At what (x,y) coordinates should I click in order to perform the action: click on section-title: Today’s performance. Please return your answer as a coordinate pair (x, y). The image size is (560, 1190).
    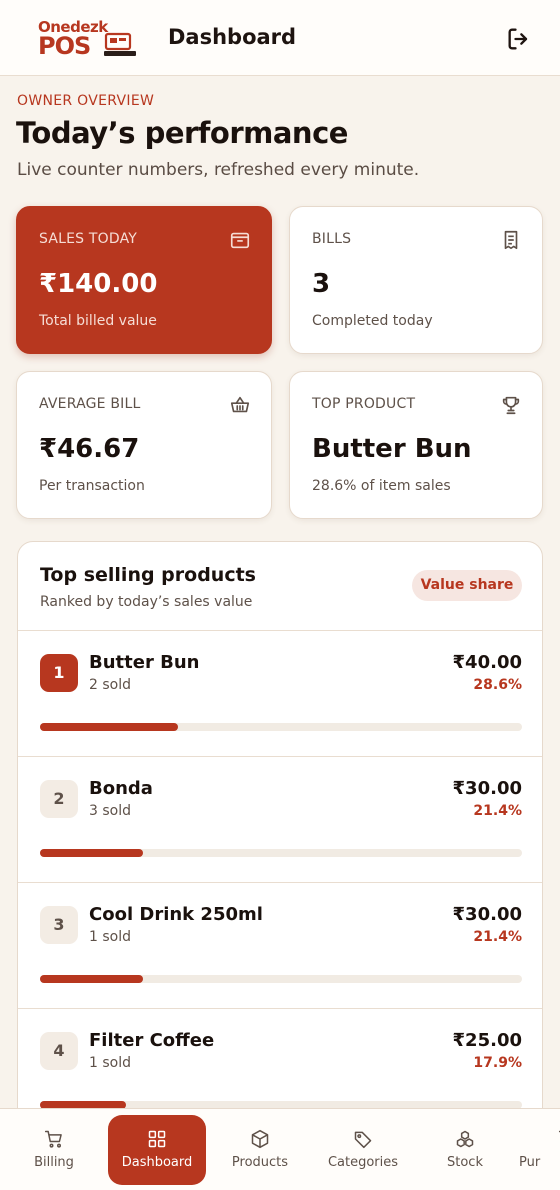
    Looking at the image, I should click on (182, 133).